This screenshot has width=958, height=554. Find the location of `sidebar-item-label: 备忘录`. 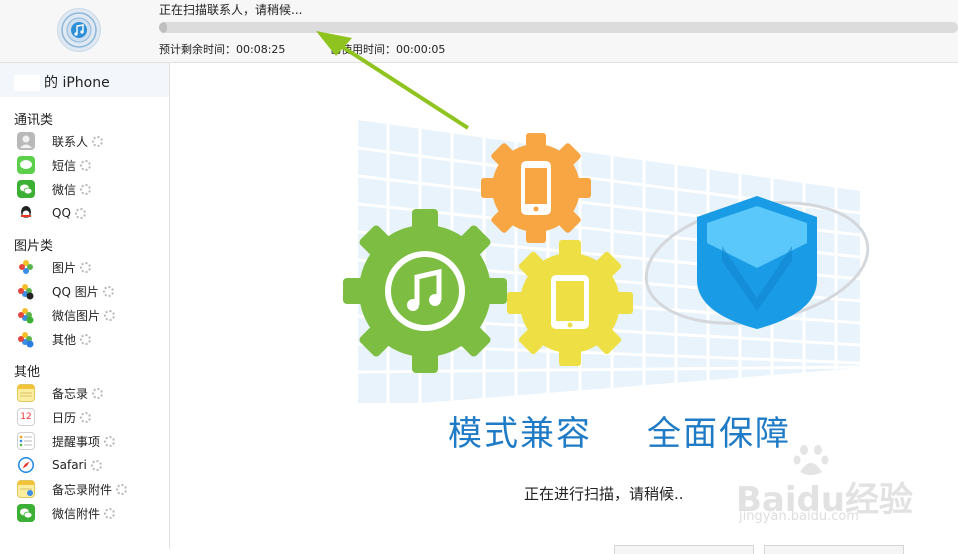

sidebar-item-label: 备忘录 is located at coordinates (70, 393).